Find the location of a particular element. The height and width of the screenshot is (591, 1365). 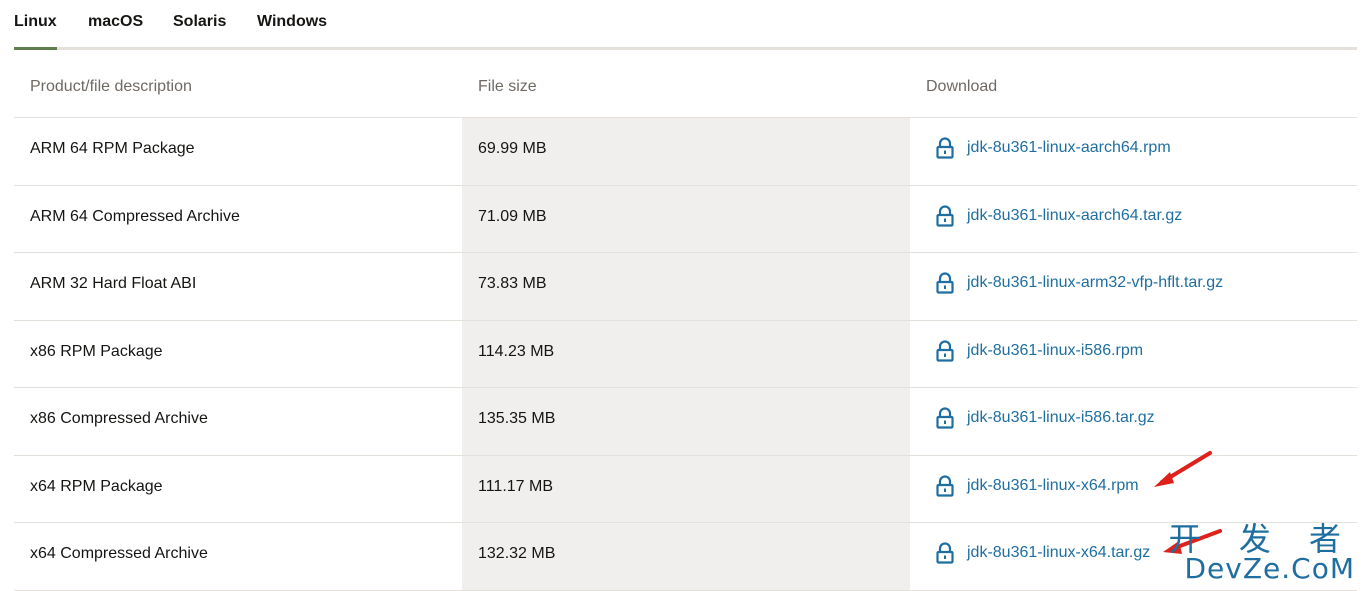

row-description: x86 Compressed Archive is located at coordinates (119, 419).